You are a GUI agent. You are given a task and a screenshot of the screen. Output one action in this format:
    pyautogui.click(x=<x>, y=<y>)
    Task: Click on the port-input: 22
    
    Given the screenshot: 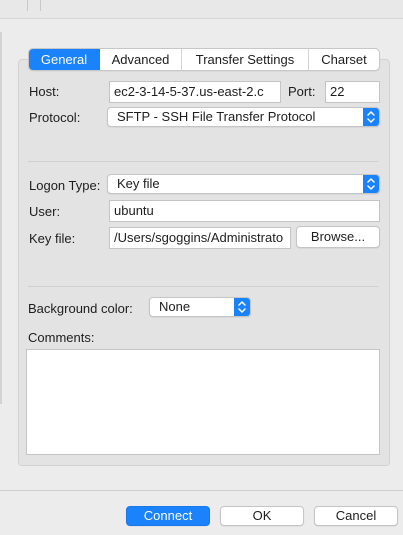 What is the action you would take?
    pyautogui.click(x=352, y=92)
    